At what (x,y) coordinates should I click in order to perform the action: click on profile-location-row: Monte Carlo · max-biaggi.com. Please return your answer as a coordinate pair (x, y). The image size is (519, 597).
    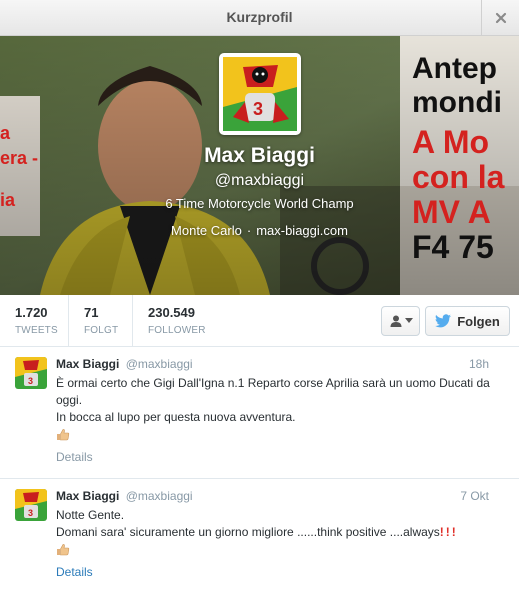
    Looking at the image, I should click on (259, 230).